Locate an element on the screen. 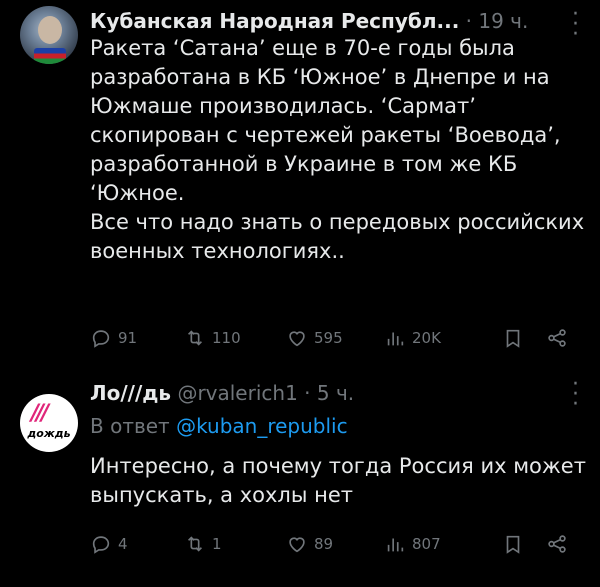 The height and width of the screenshot is (587, 600). avatar-logo-slashes: /// is located at coordinates (40, 413).